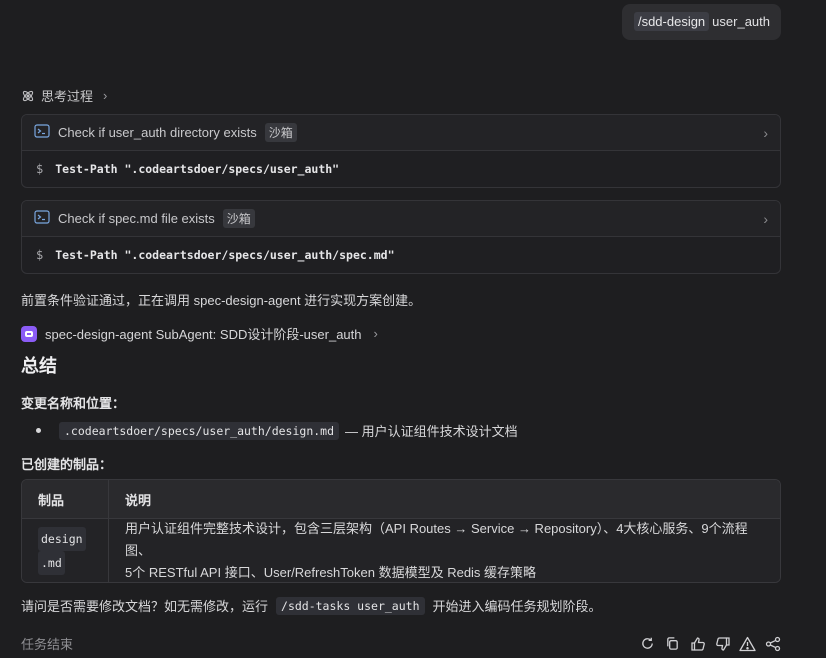 The height and width of the screenshot is (658, 826). What do you see at coordinates (671, 21) in the screenshot?
I see `command-chip: /sdd-design` at bounding box center [671, 21].